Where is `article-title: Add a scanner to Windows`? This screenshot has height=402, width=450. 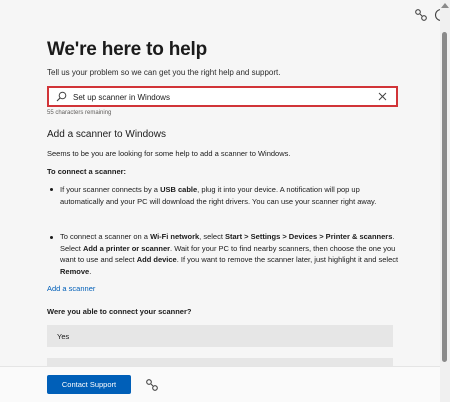 article-title: Add a scanner to Windows is located at coordinates (106, 134).